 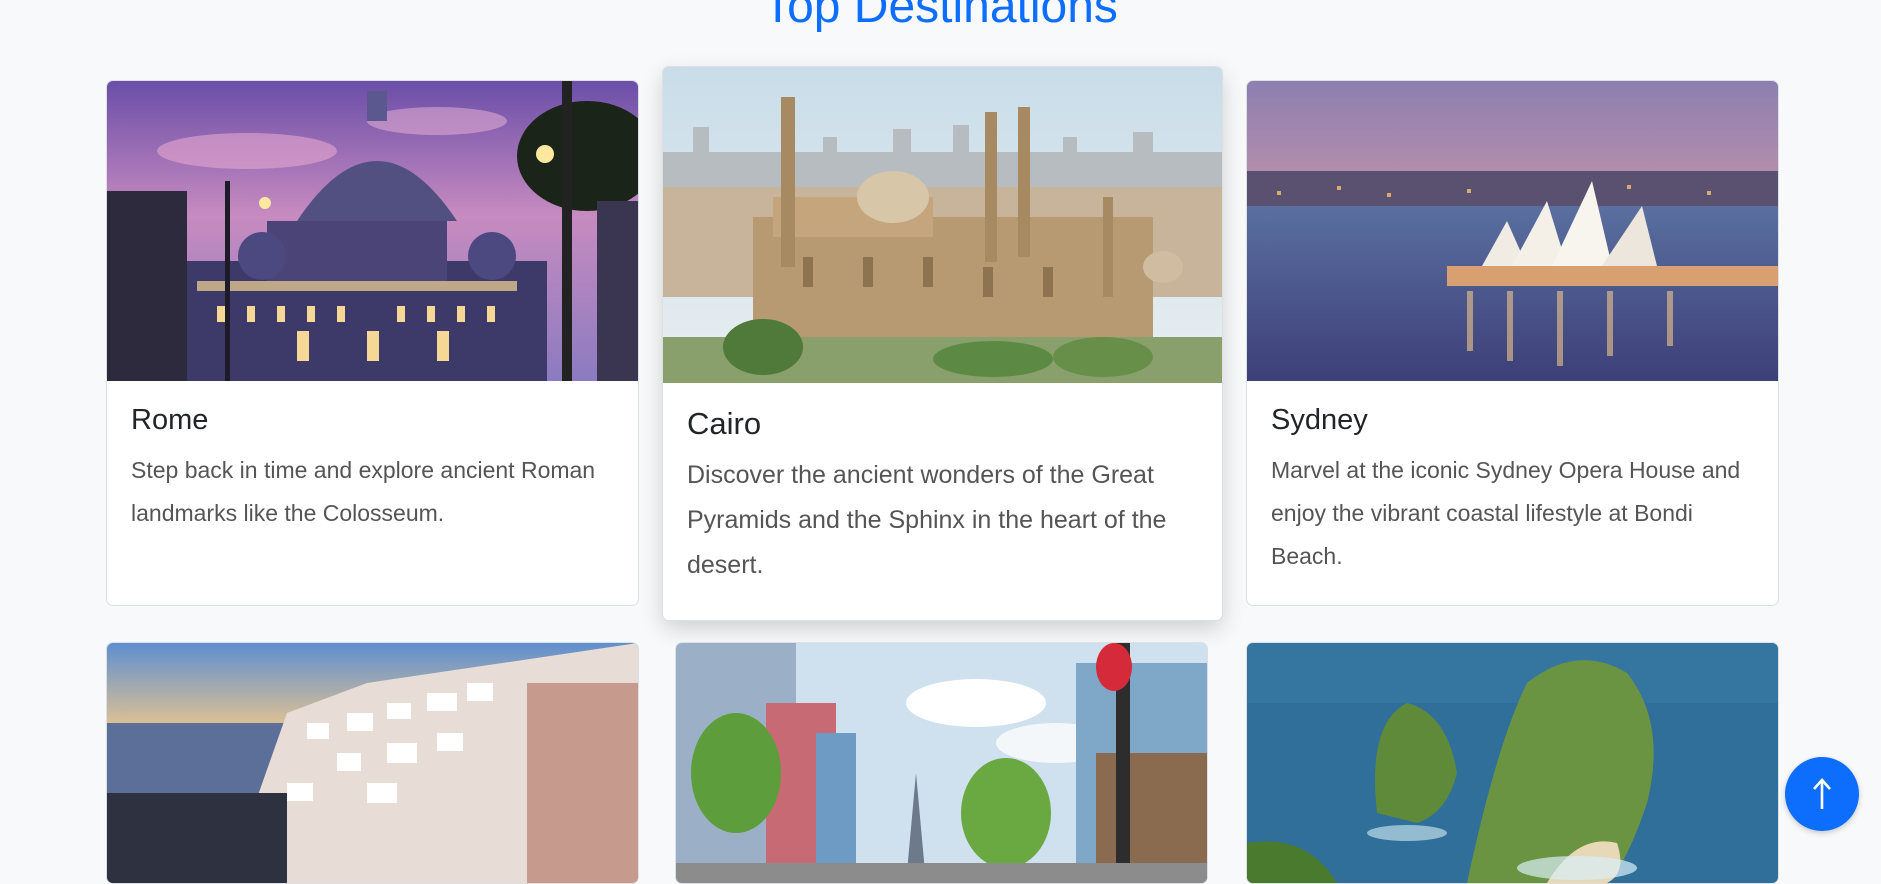 I want to click on arrow-up-icon, so click(x=1822, y=793).